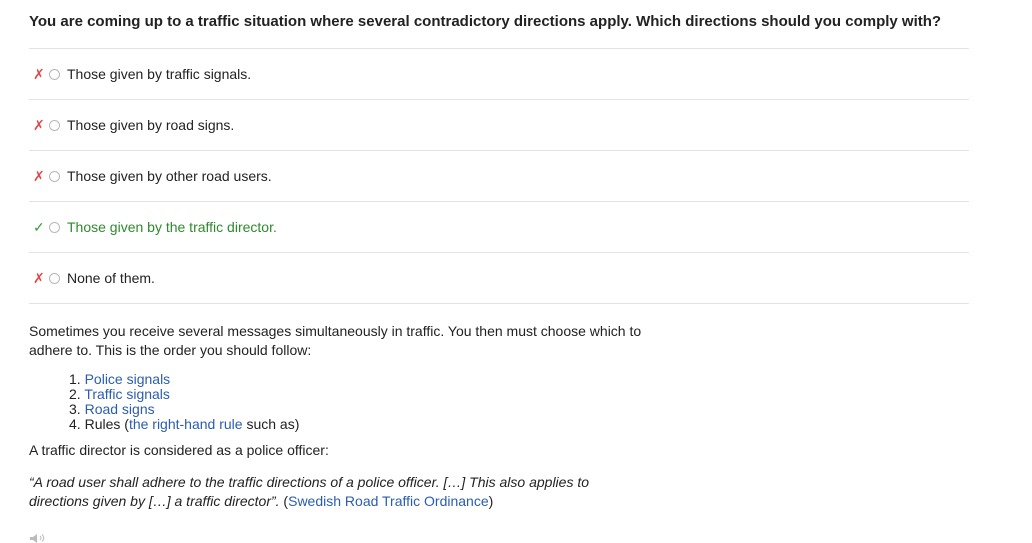 The height and width of the screenshot is (543, 1032). What do you see at coordinates (186, 424) in the screenshot?
I see `right-hand-rule-link: the right-hand rule` at bounding box center [186, 424].